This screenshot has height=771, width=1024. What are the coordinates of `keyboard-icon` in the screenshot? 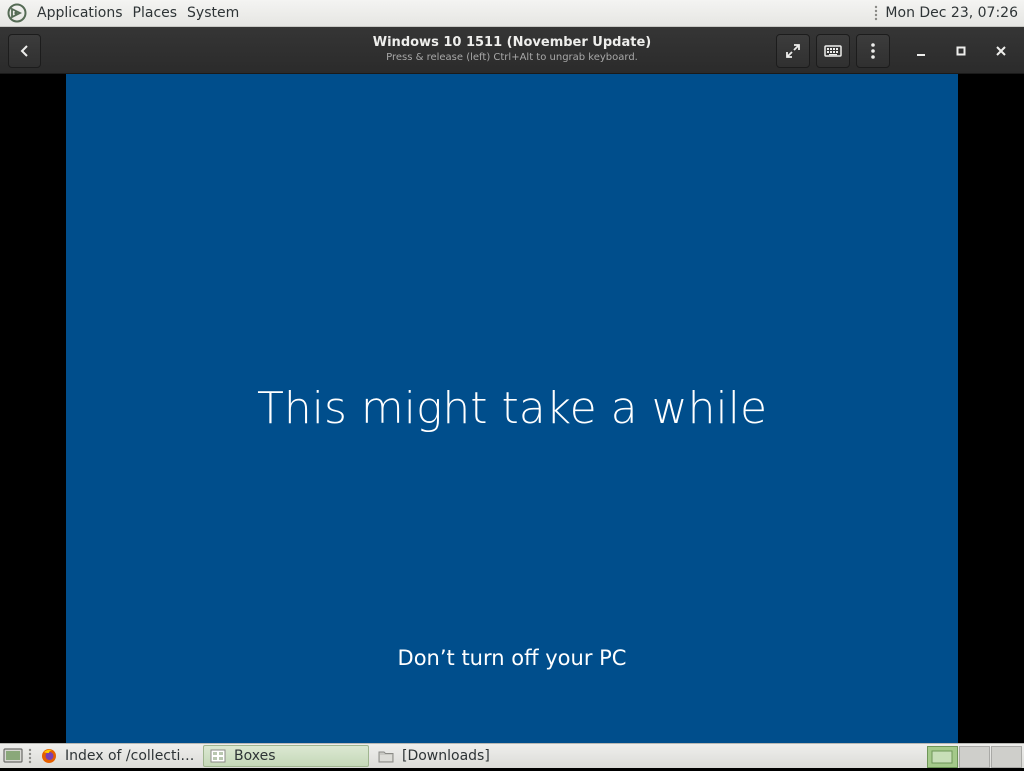 It's located at (833, 51).